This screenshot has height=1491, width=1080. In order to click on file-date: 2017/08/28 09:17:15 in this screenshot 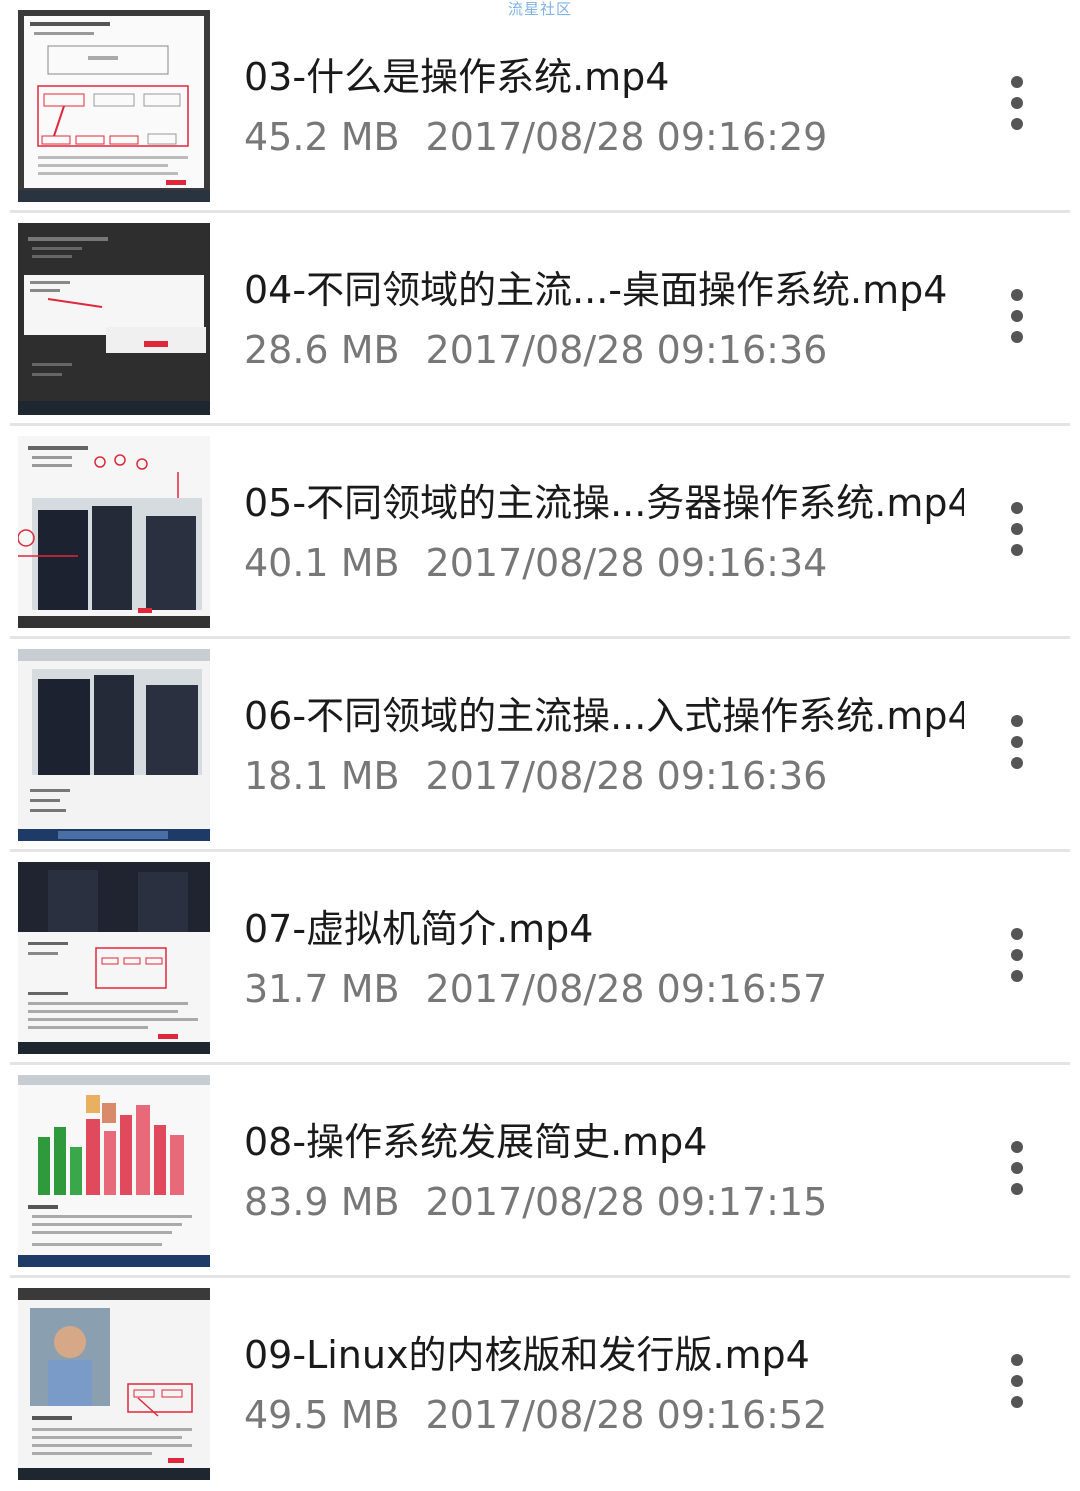, I will do `click(626, 1202)`.